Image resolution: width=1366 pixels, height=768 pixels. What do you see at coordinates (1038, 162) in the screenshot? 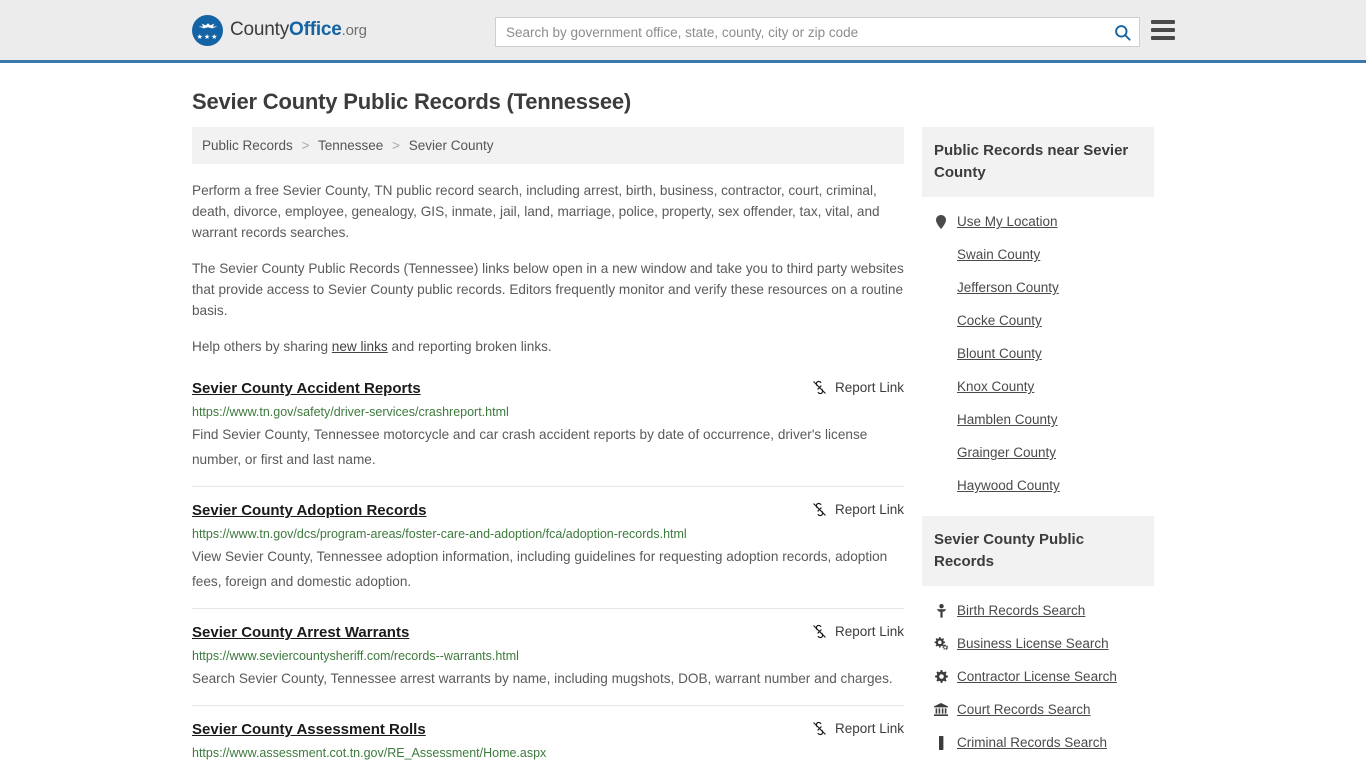
I see `panel-title: Public Records near Sevier County` at bounding box center [1038, 162].